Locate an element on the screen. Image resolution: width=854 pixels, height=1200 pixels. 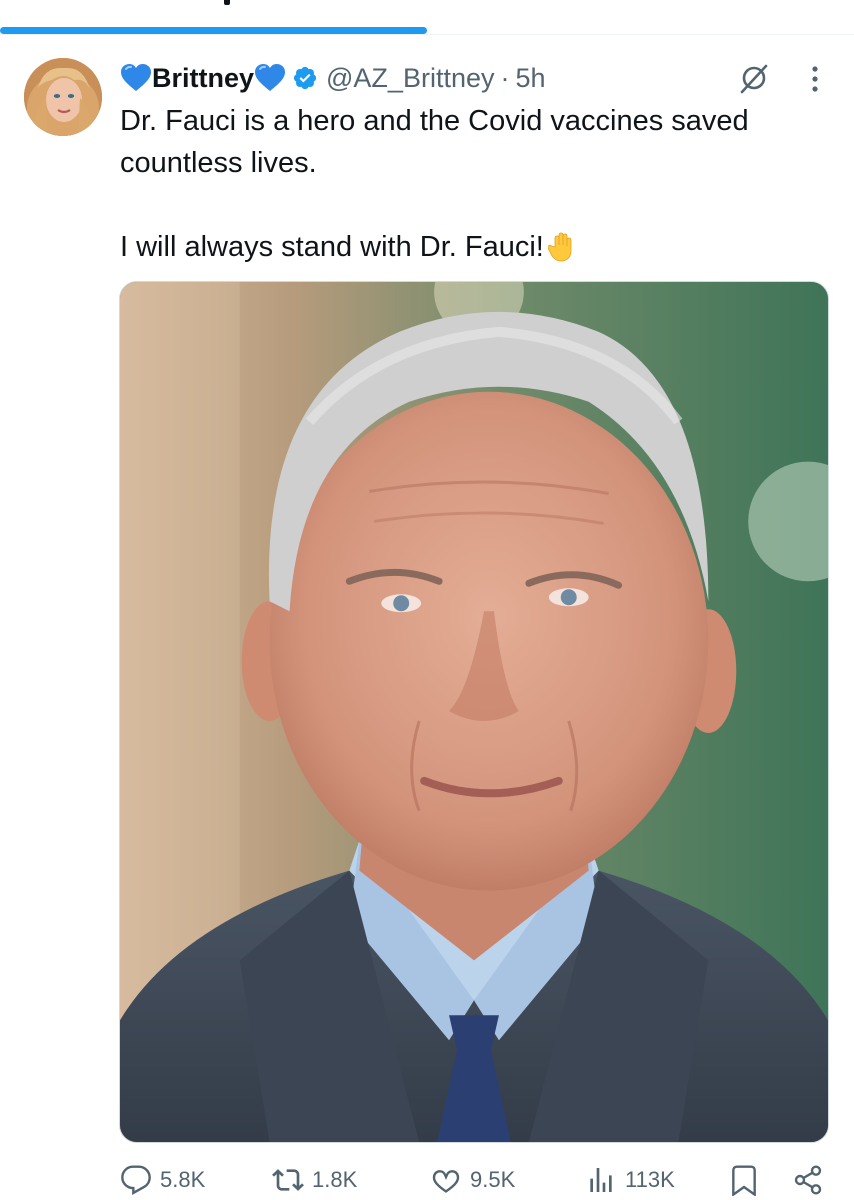
like-button: 9.5K is located at coordinates (472, 1180).